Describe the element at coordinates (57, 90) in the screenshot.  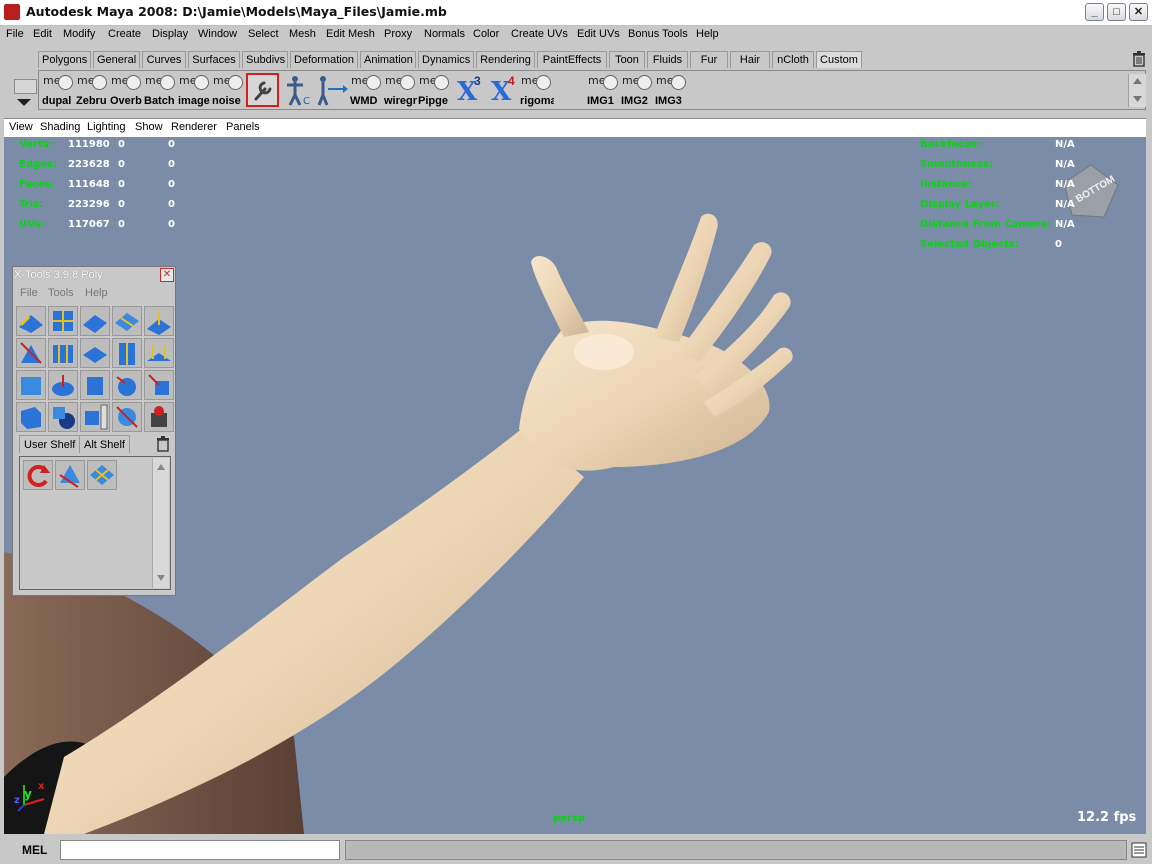
I see `shelf-button-dupal: mel dupal` at that location.